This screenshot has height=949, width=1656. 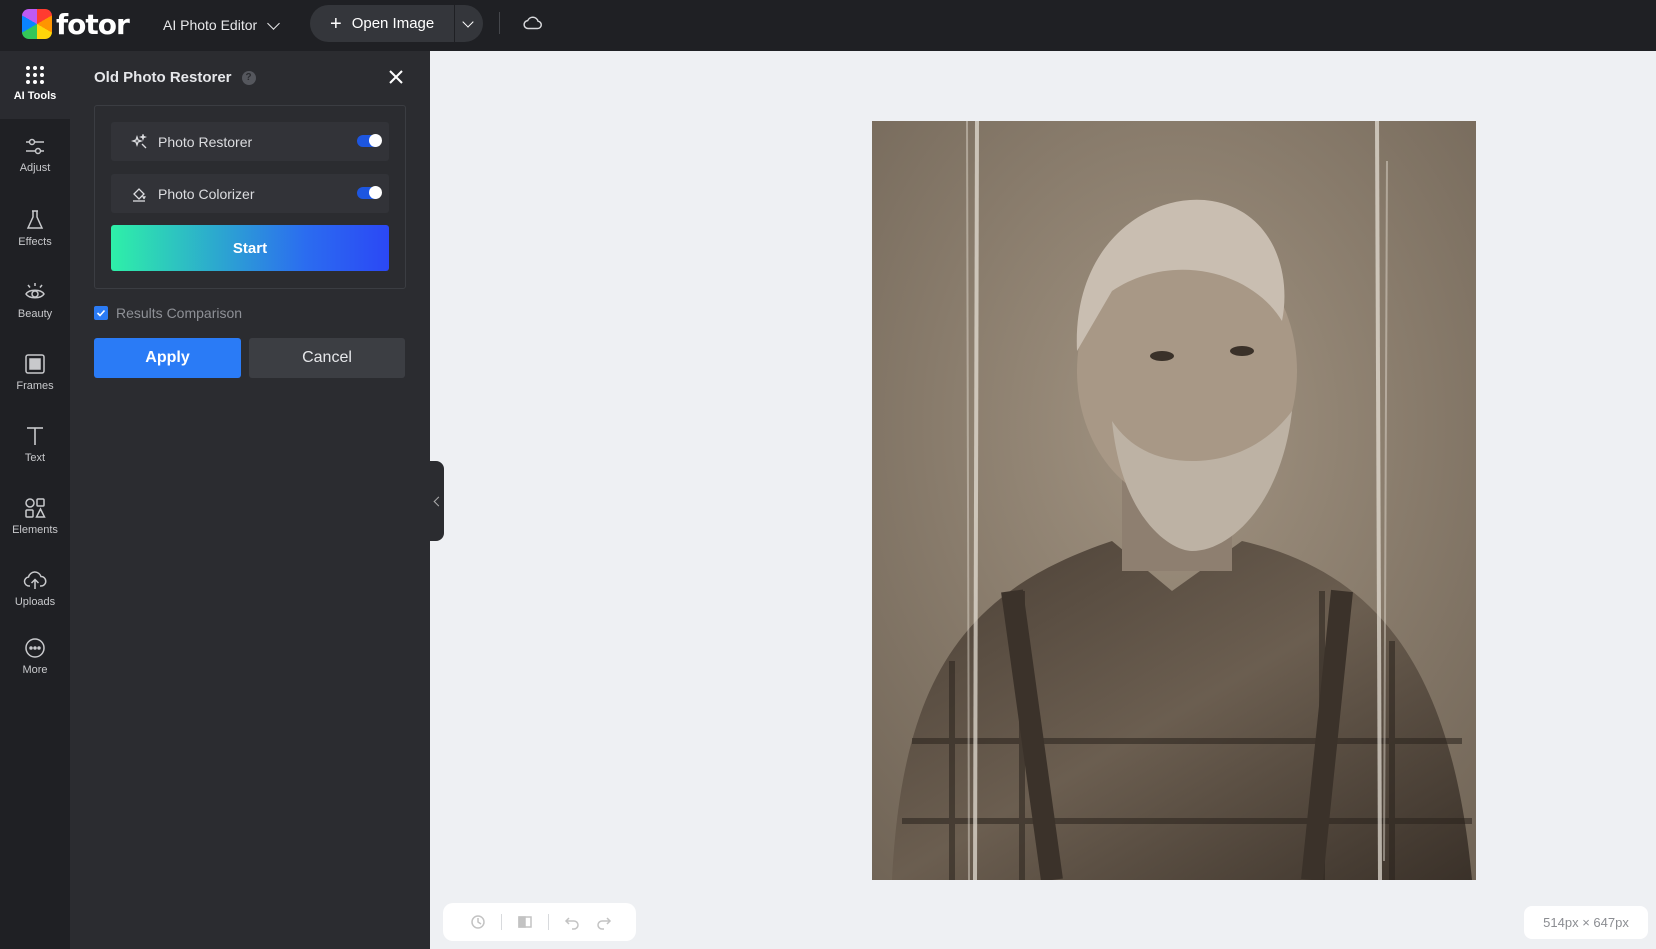 I want to click on compare-view-icon, so click(x=525, y=922).